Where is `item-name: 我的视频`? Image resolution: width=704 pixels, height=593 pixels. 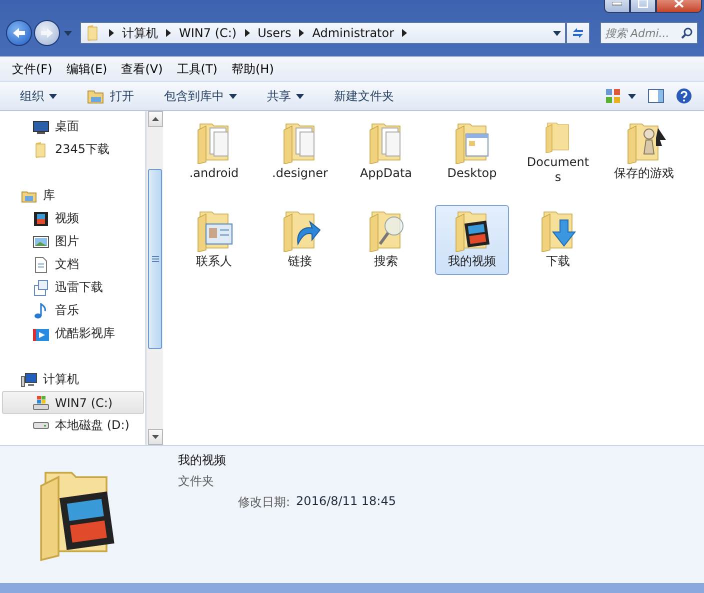 item-name: 我的视频 is located at coordinates (202, 460).